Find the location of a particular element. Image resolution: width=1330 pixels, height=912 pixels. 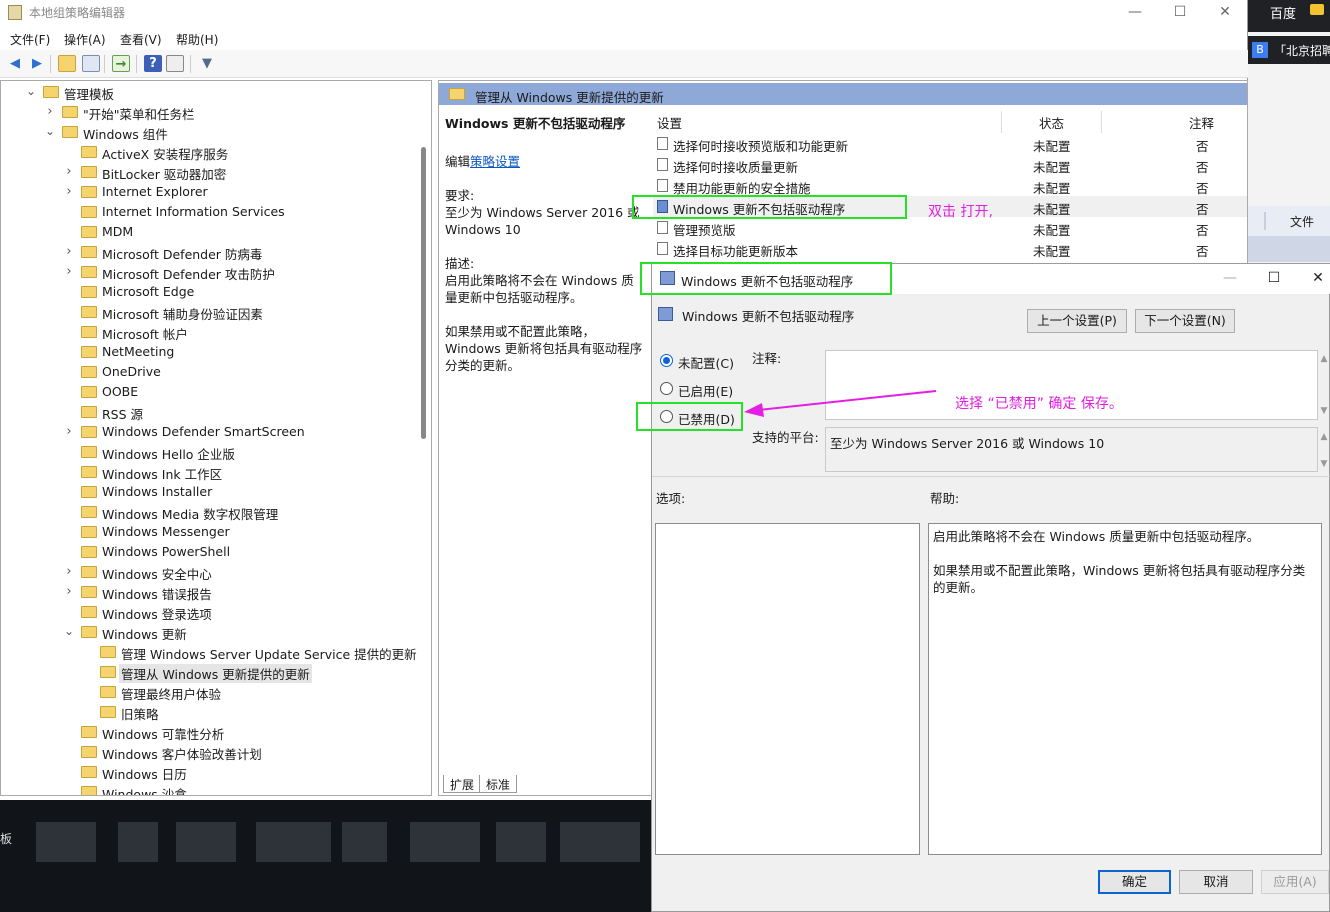

tree-item: RSS 源 is located at coordinates (211, 412).